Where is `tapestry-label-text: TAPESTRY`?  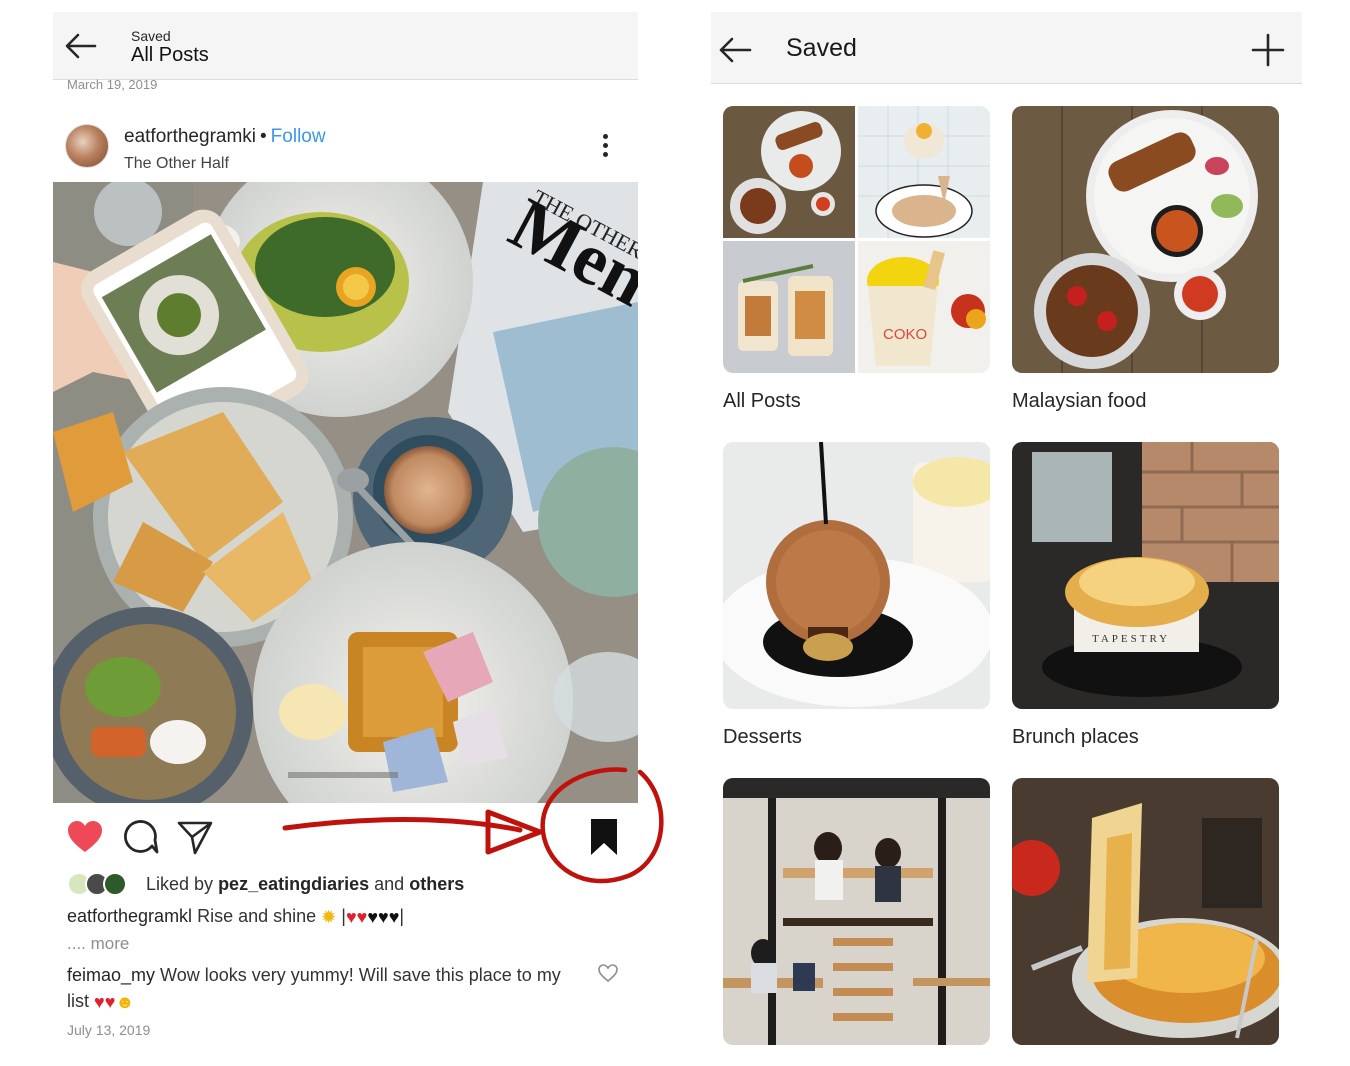
tapestry-label-text: TAPESTRY is located at coordinates (1131, 639).